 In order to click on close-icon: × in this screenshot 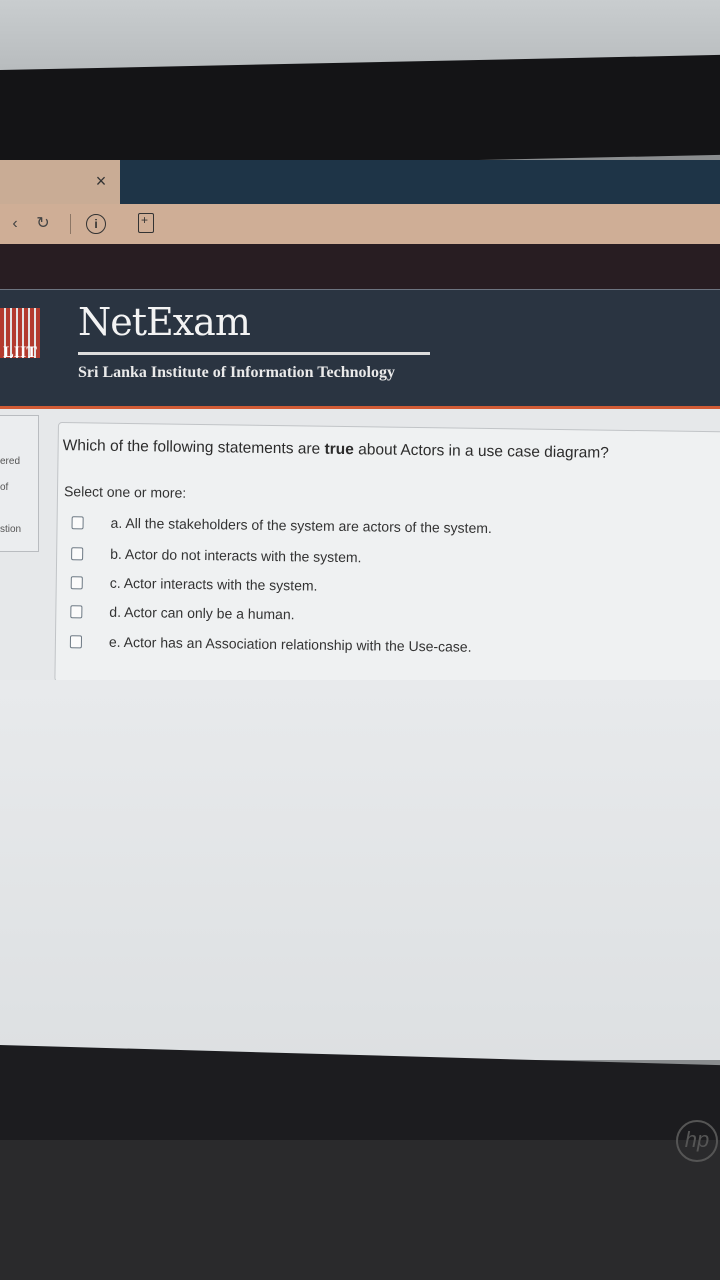, I will do `click(101, 181)`.